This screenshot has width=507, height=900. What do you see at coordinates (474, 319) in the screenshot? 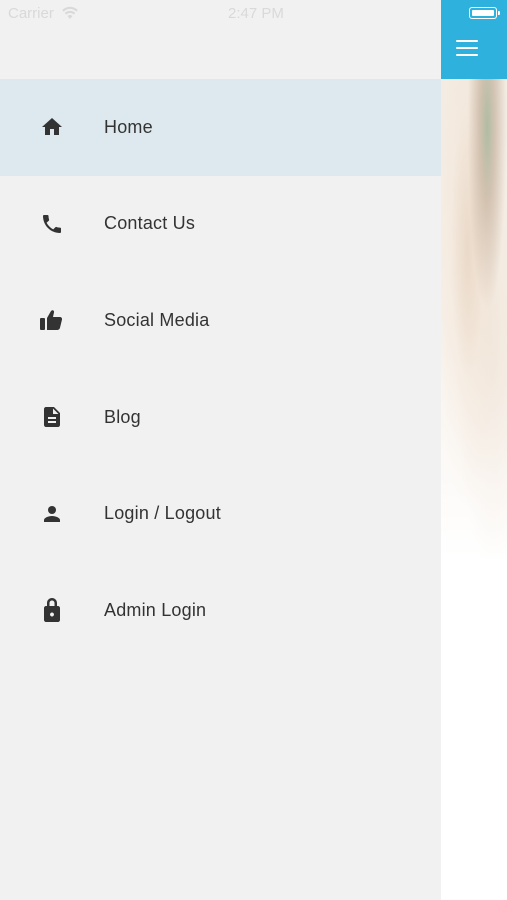
I see `hero-image` at bounding box center [474, 319].